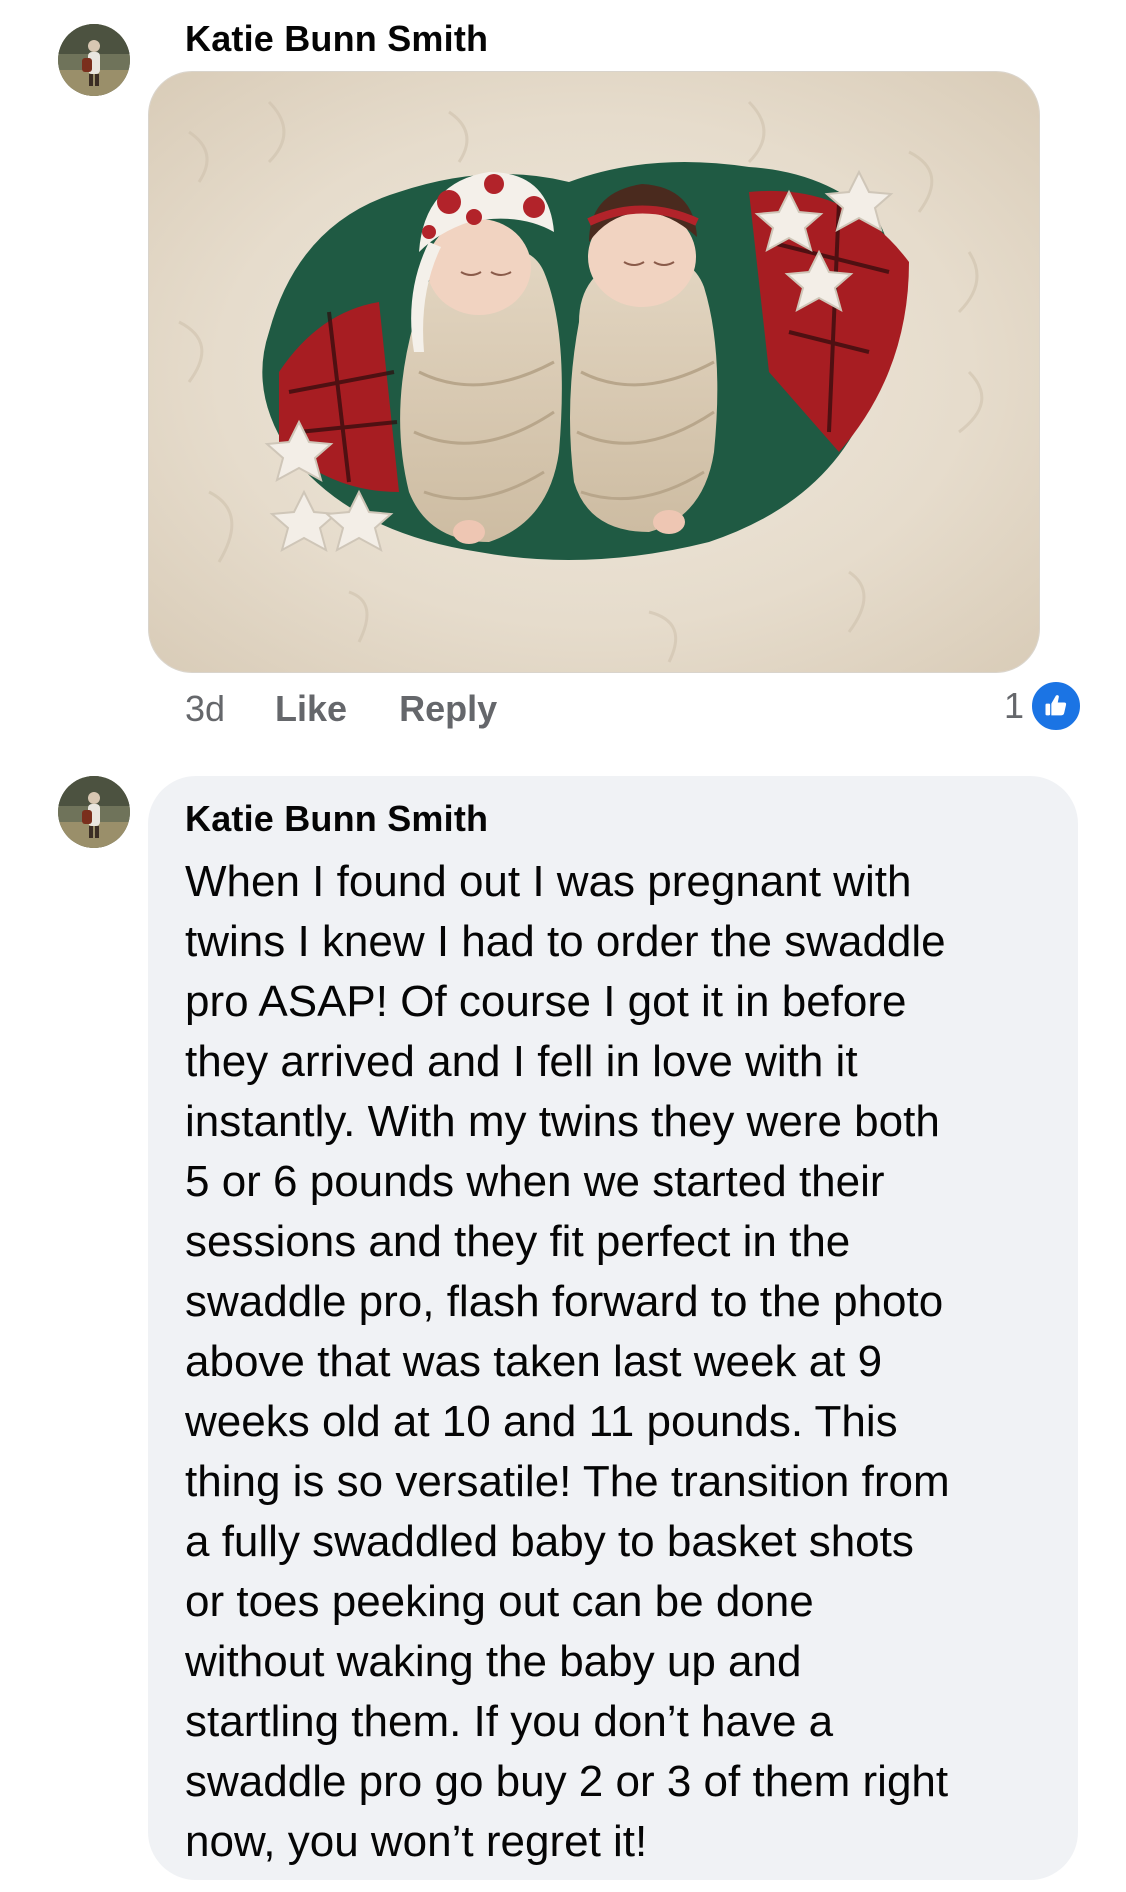  I want to click on reply-button: Reply, so click(448, 709).